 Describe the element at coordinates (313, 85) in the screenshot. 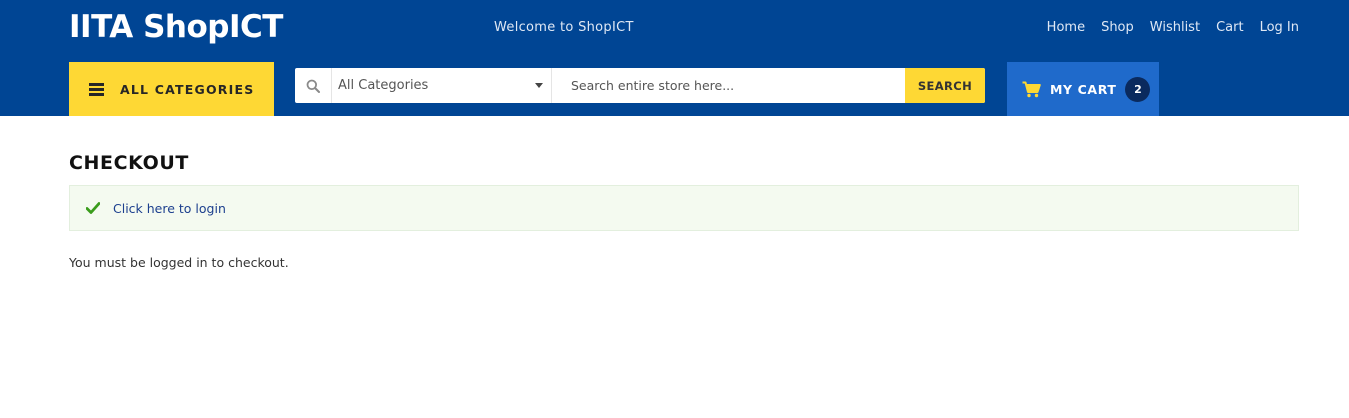

I see `search-icon` at that location.